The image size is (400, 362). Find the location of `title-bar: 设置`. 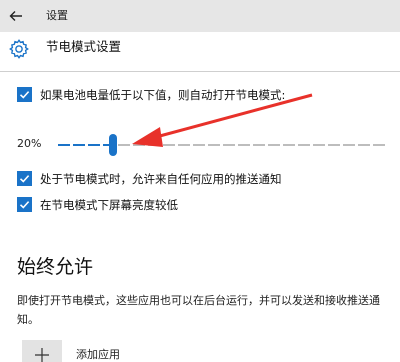

title-bar: 设置 is located at coordinates (200, 16).